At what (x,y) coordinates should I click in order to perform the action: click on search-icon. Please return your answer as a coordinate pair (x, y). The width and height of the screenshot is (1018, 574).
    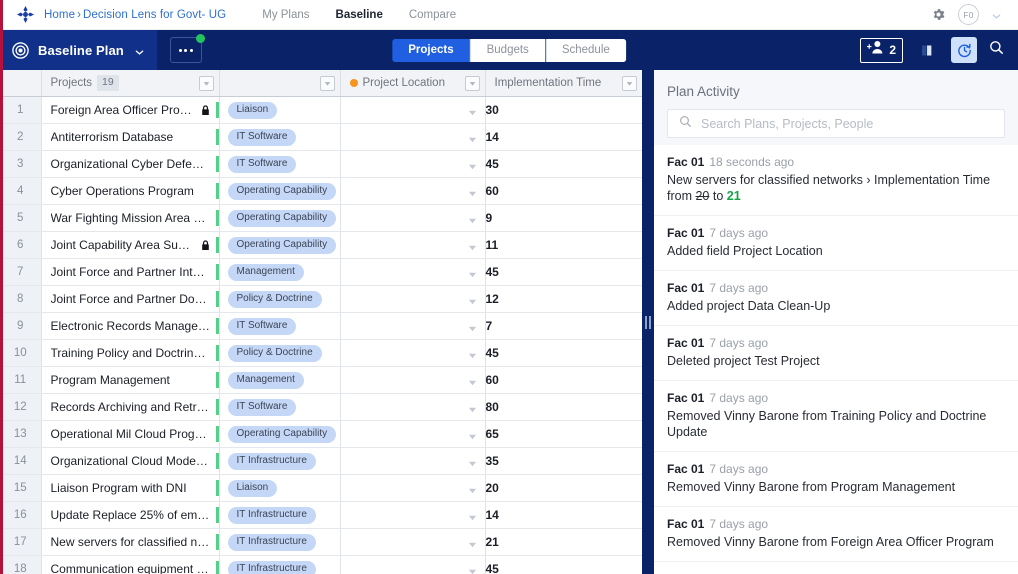
    Looking at the image, I should click on (996, 50).